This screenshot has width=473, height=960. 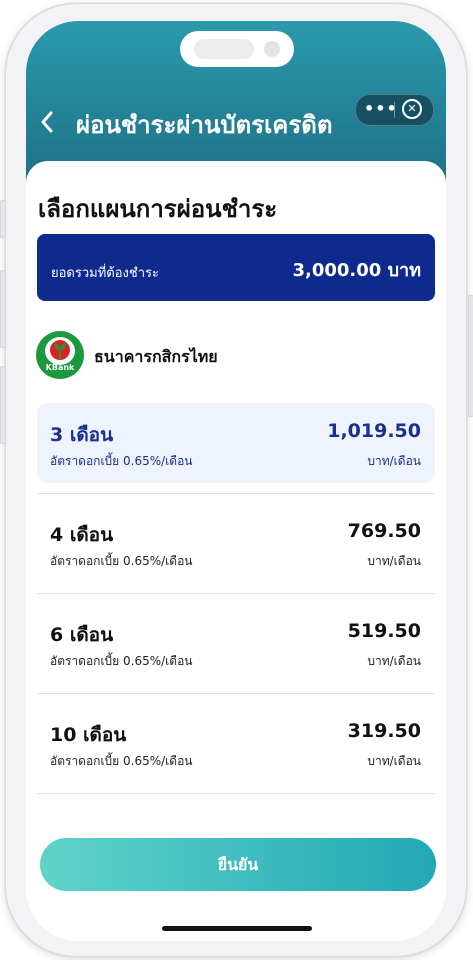 What do you see at coordinates (384, 531) in the screenshot?
I see `plan-amount: 769.50` at bounding box center [384, 531].